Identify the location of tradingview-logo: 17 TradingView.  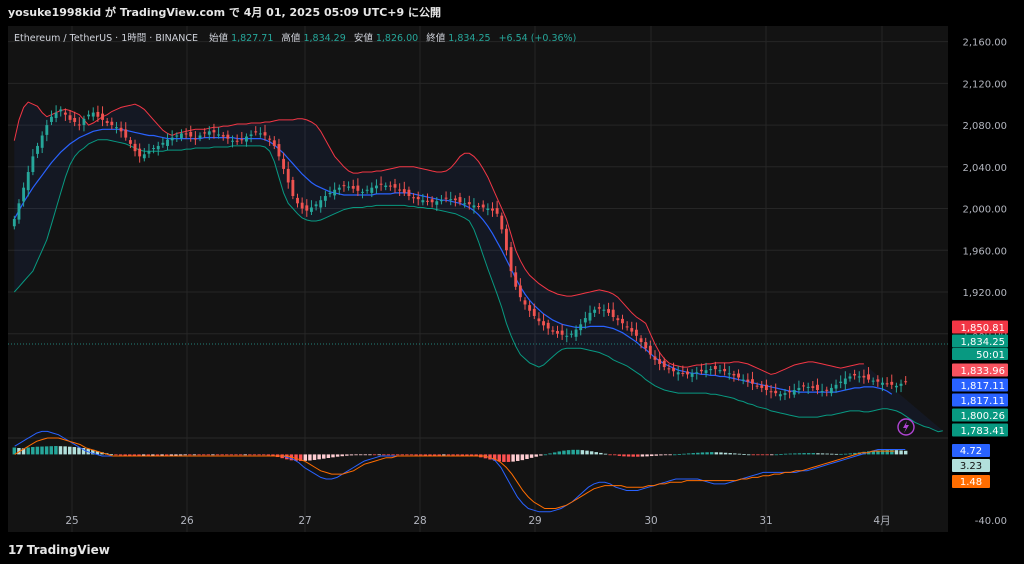
(59, 550).